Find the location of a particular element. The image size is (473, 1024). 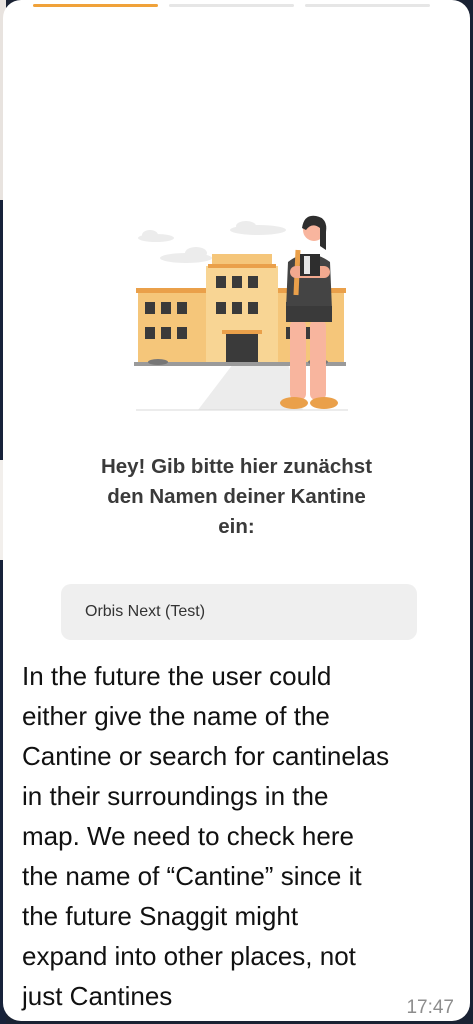

onboarding-progress is located at coordinates (231, 5).